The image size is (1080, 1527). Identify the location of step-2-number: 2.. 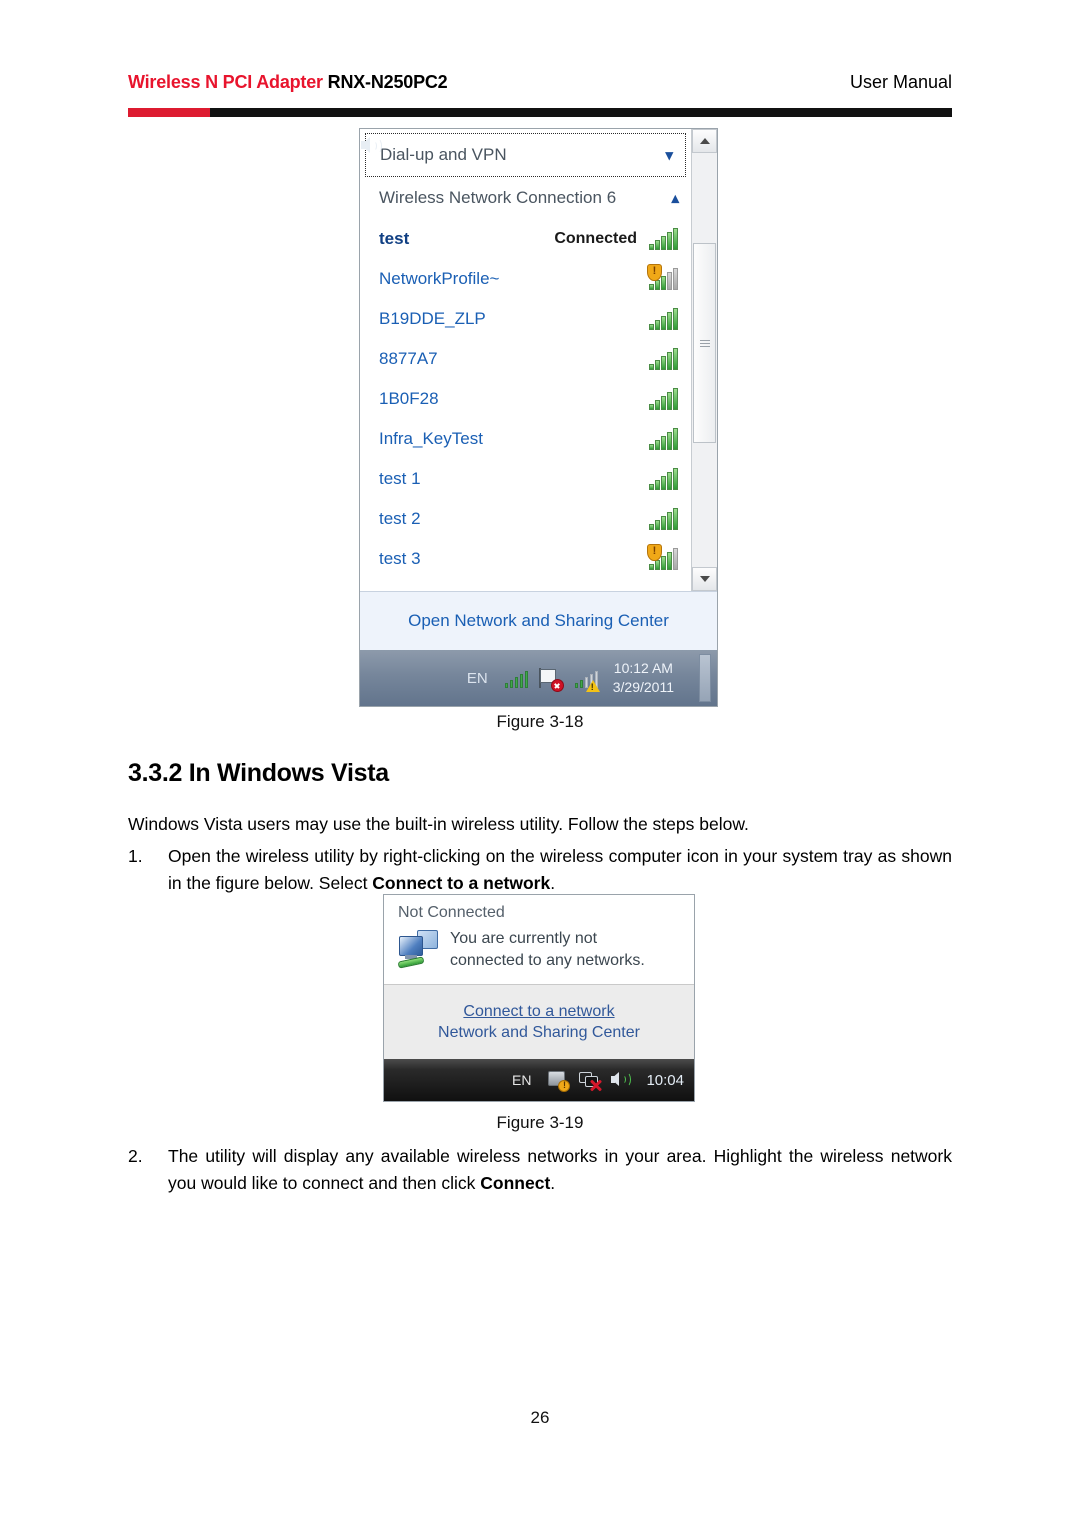
(135, 1156).